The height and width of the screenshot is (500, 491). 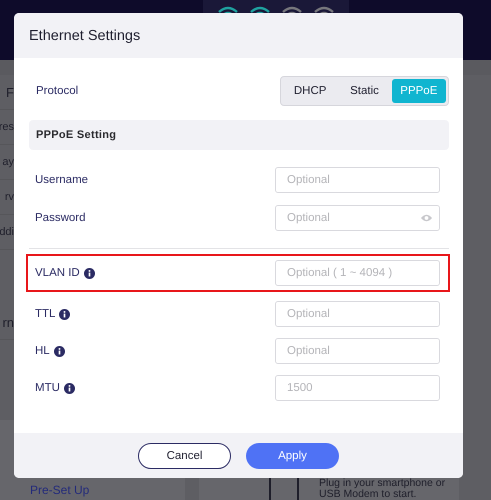 I want to click on cancel-button: Cancel, so click(x=184, y=455).